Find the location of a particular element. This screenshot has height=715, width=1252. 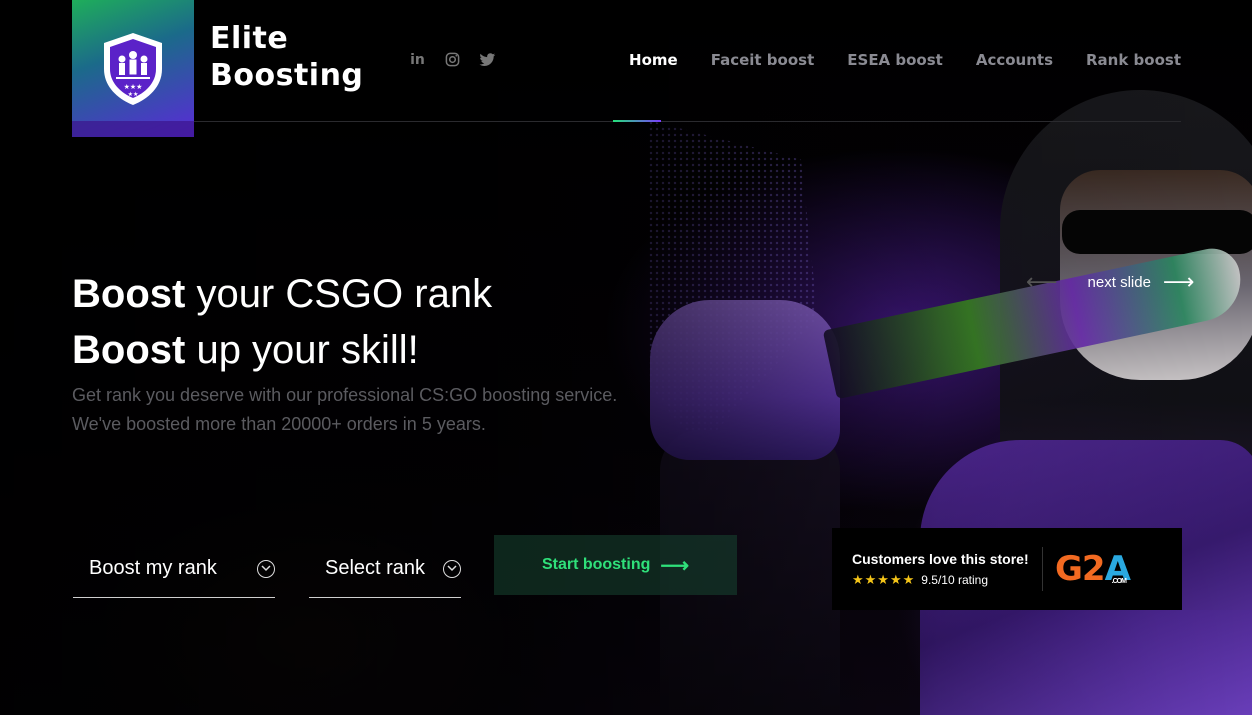

g2a-title: Customers love this store! is located at coordinates (940, 558).